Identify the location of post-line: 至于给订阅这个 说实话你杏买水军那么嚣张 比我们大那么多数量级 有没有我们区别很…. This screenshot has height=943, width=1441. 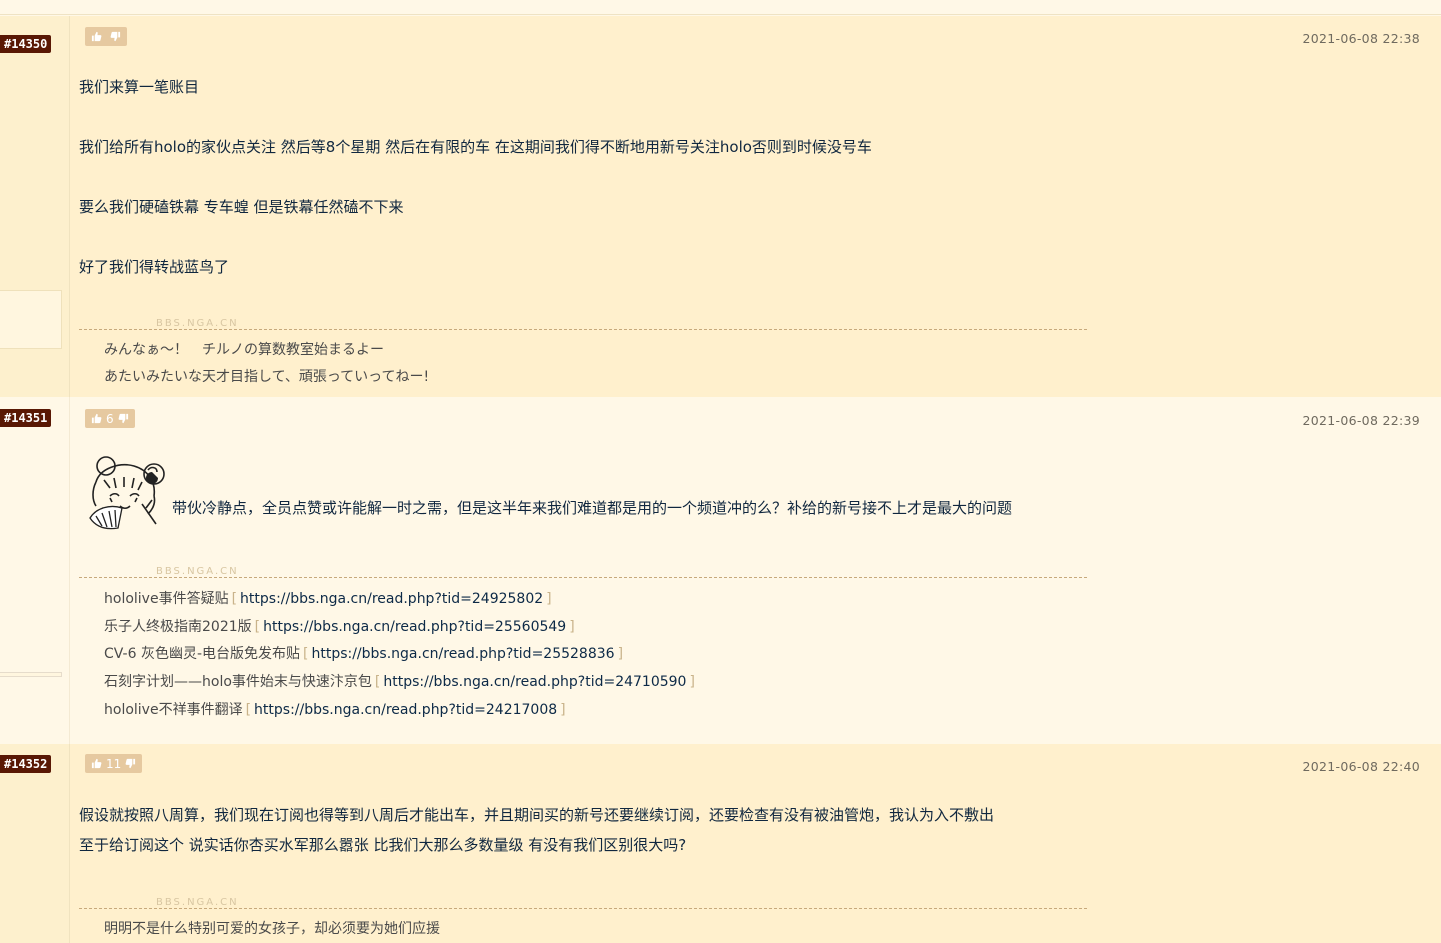
(383, 845).